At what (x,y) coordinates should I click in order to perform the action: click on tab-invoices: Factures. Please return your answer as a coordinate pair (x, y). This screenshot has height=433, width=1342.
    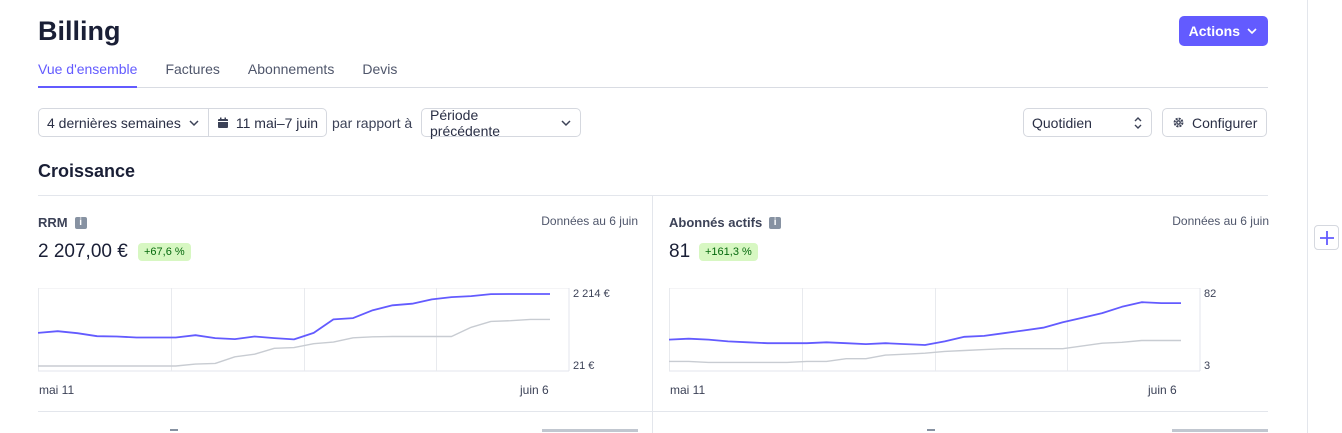
    Looking at the image, I should click on (192, 74).